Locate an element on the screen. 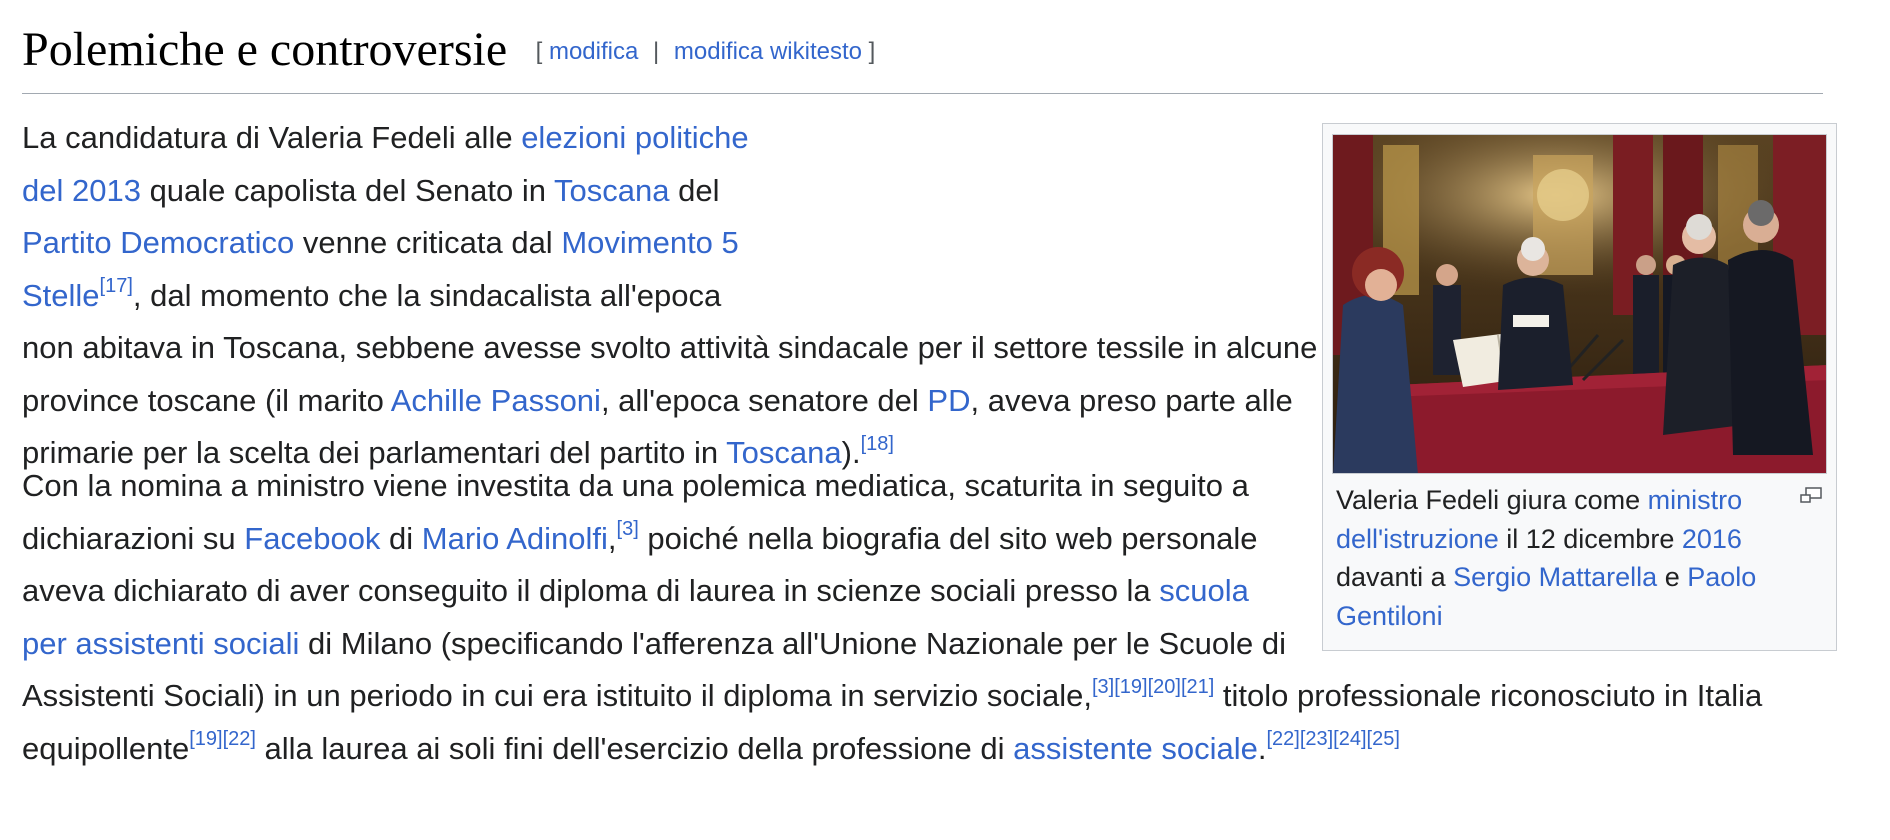  text: , all'epoca senatore del is located at coordinates (764, 400).